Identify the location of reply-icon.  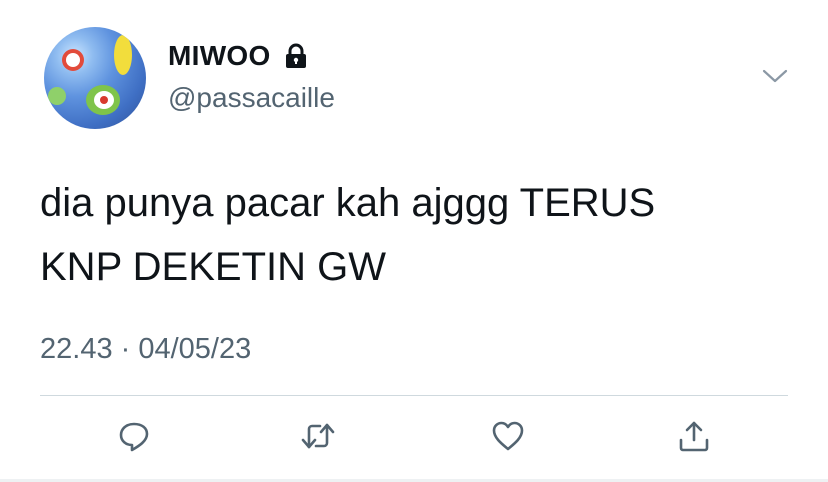
(134, 437).